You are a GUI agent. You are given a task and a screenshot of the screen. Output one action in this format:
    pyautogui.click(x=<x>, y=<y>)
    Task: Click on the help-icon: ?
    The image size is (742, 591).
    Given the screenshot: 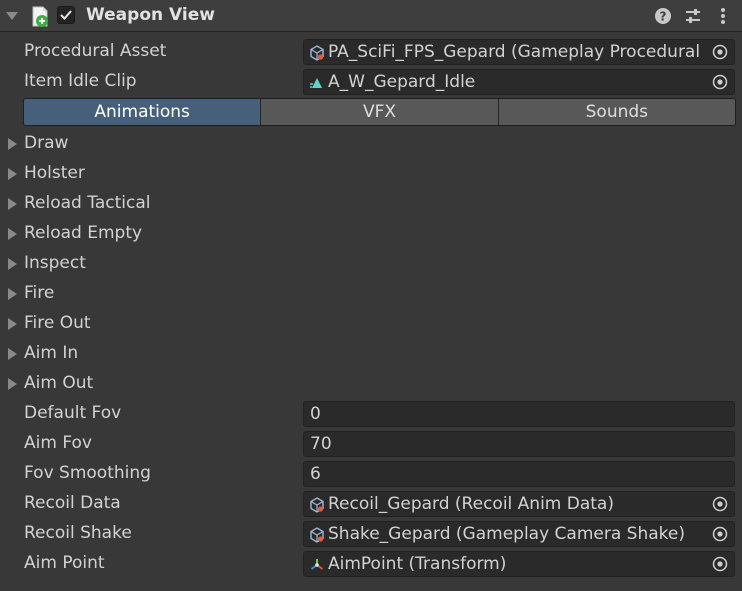 What is the action you would take?
    pyautogui.click(x=663, y=16)
    